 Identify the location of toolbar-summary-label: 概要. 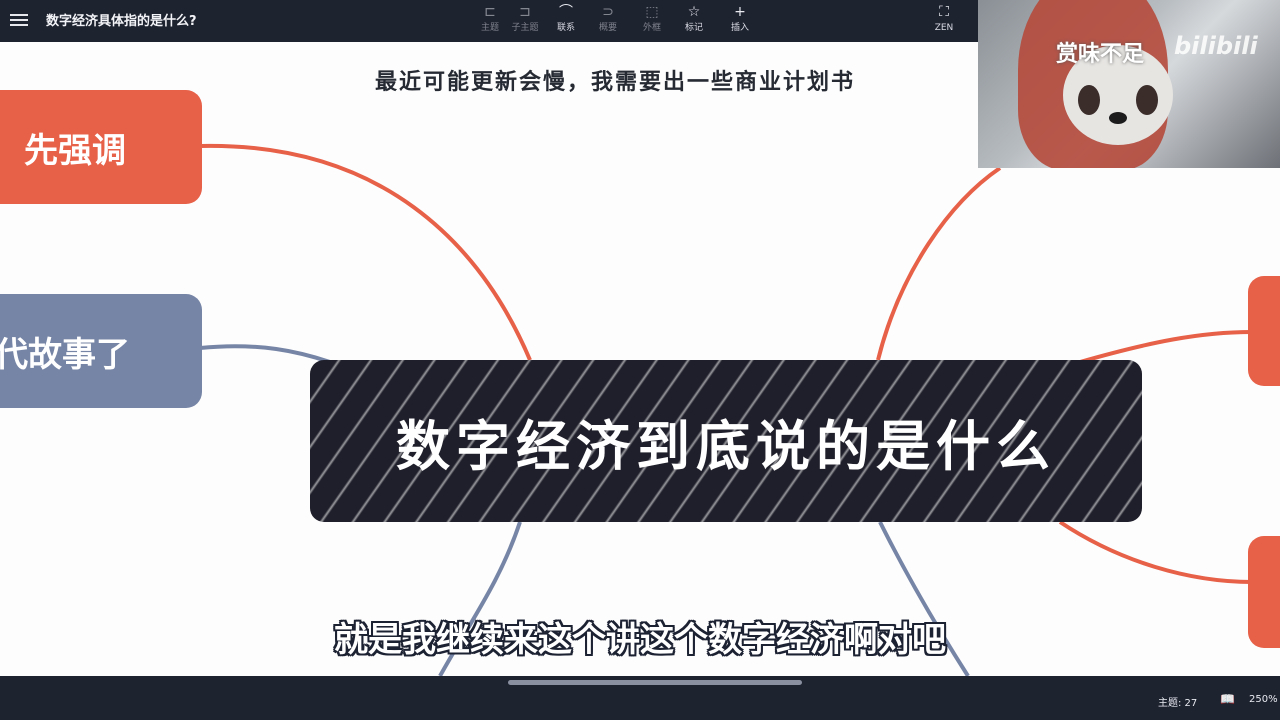
(607, 28).